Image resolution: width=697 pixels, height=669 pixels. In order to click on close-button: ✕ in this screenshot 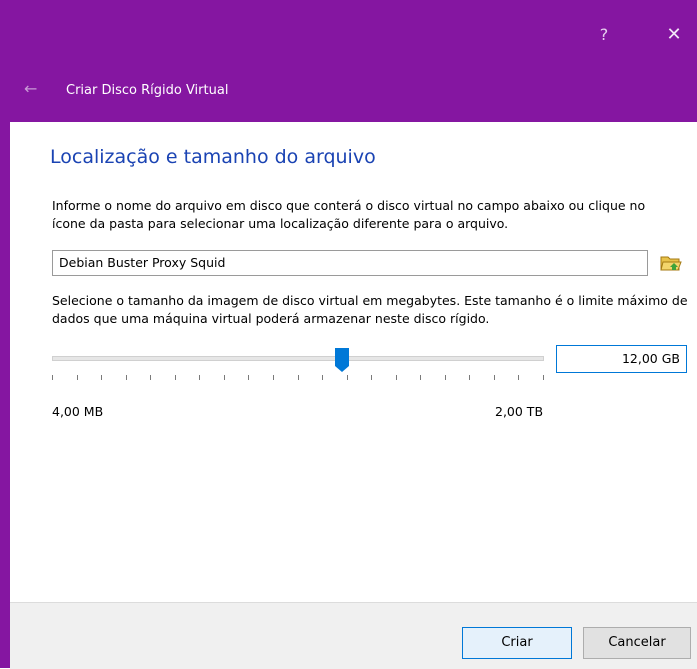, I will do `click(674, 35)`.